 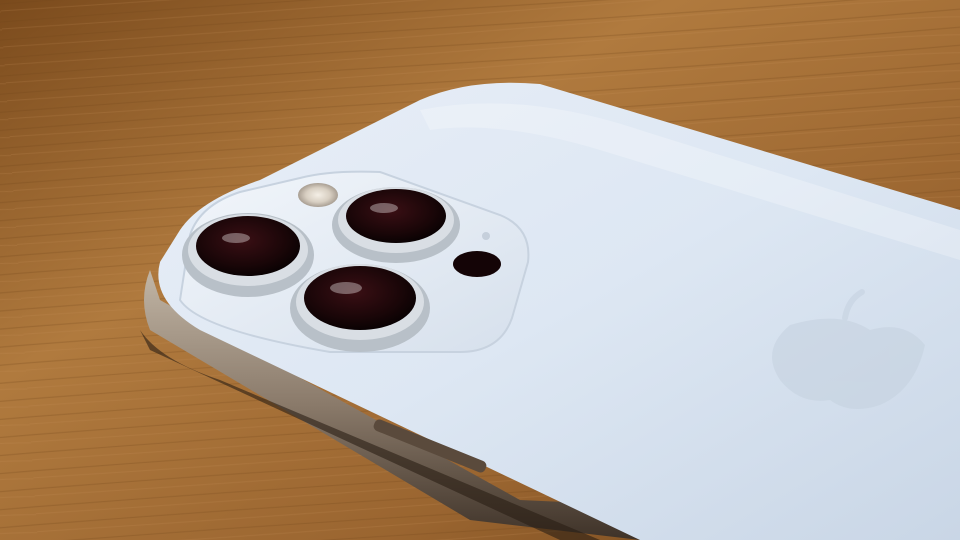 What do you see at coordinates (477, 264) in the screenshot?
I see `lidar-sensor-icon` at bounding box center [477, 264].